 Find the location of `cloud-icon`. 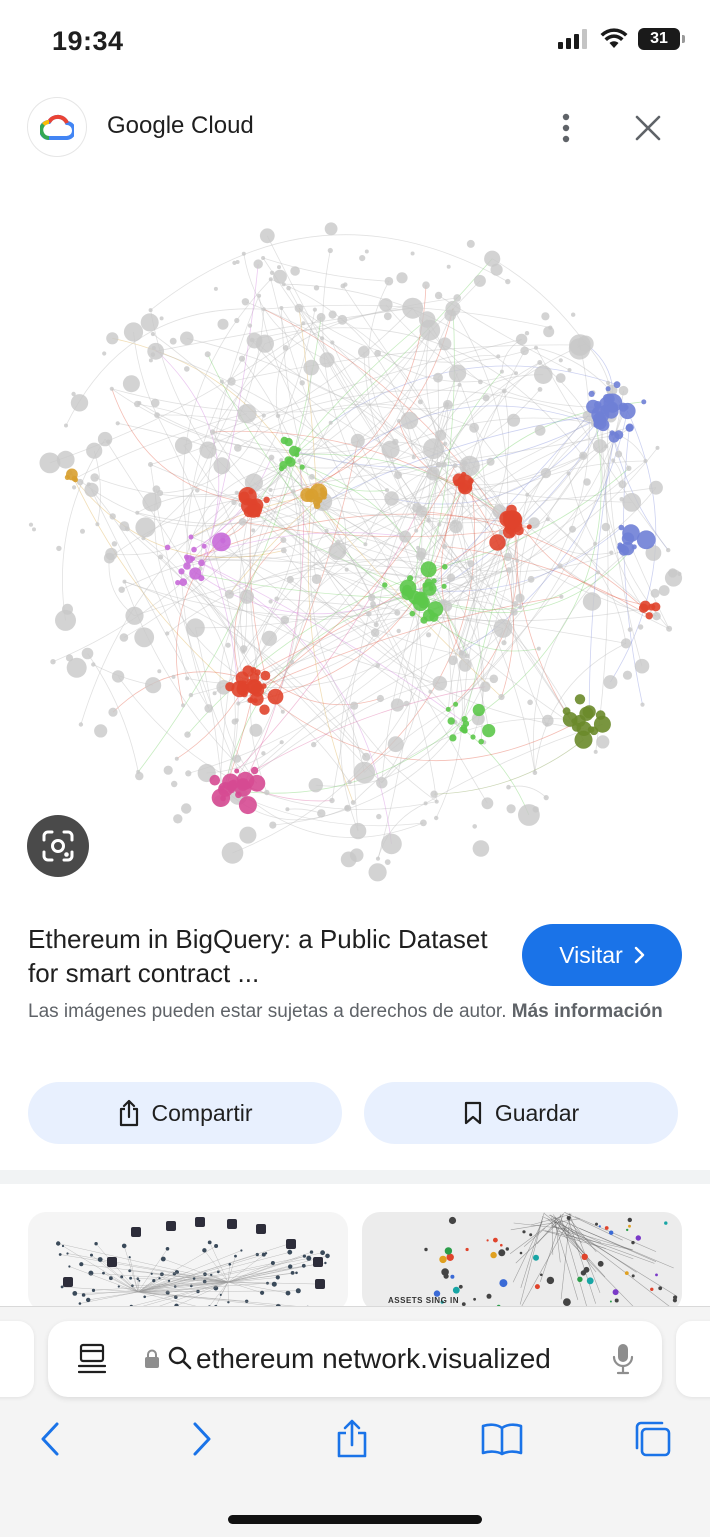

cloud-icon is located at coordinates (57, 127).